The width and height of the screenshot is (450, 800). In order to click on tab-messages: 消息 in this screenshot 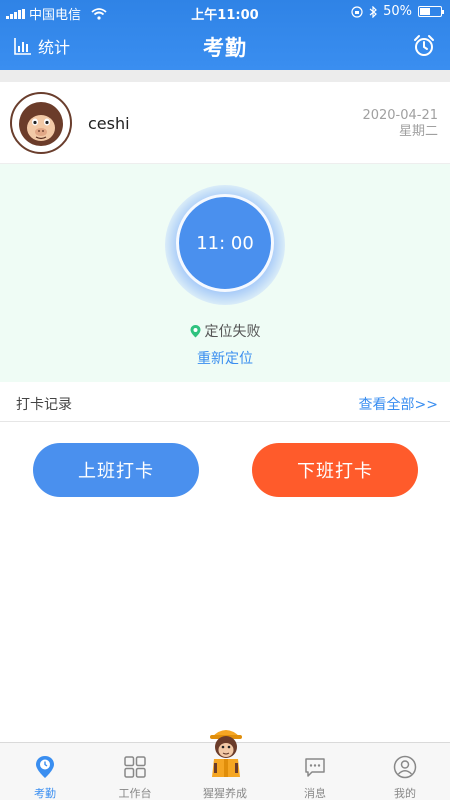, I will do `click(315, 771)`.